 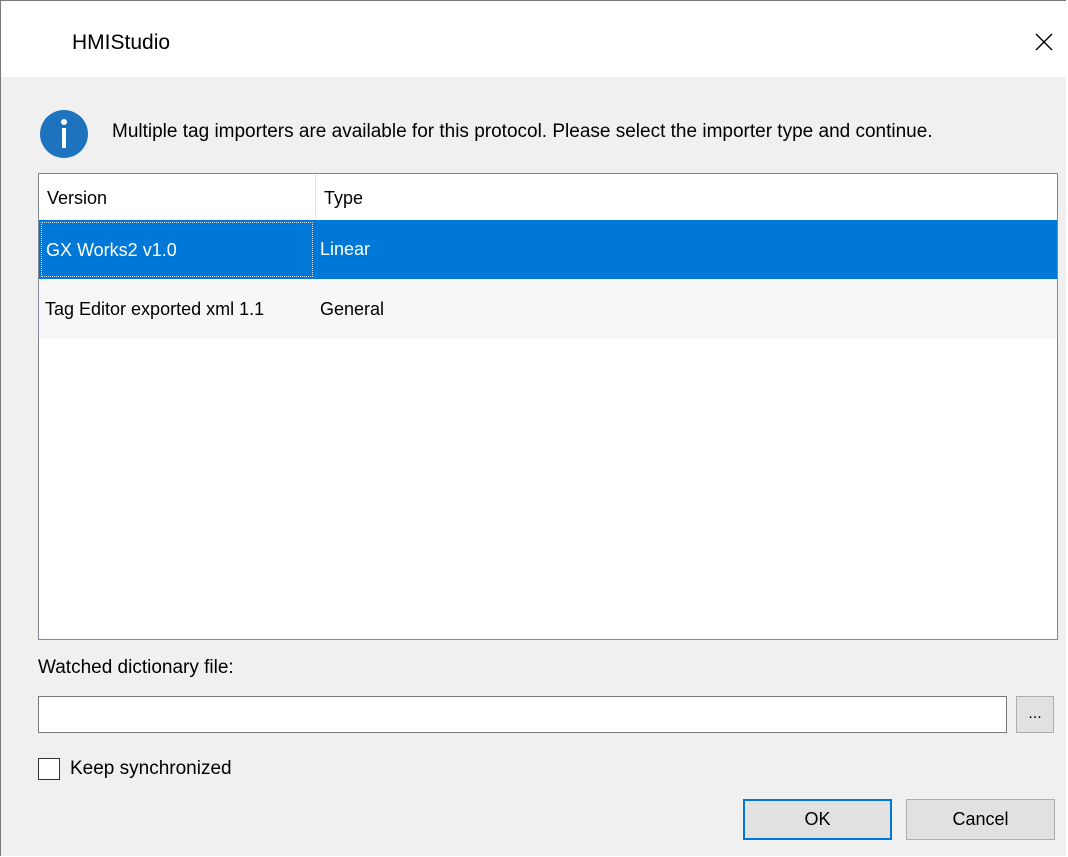 I want to click on column-header-type: Type, so click(x=466, y=196).